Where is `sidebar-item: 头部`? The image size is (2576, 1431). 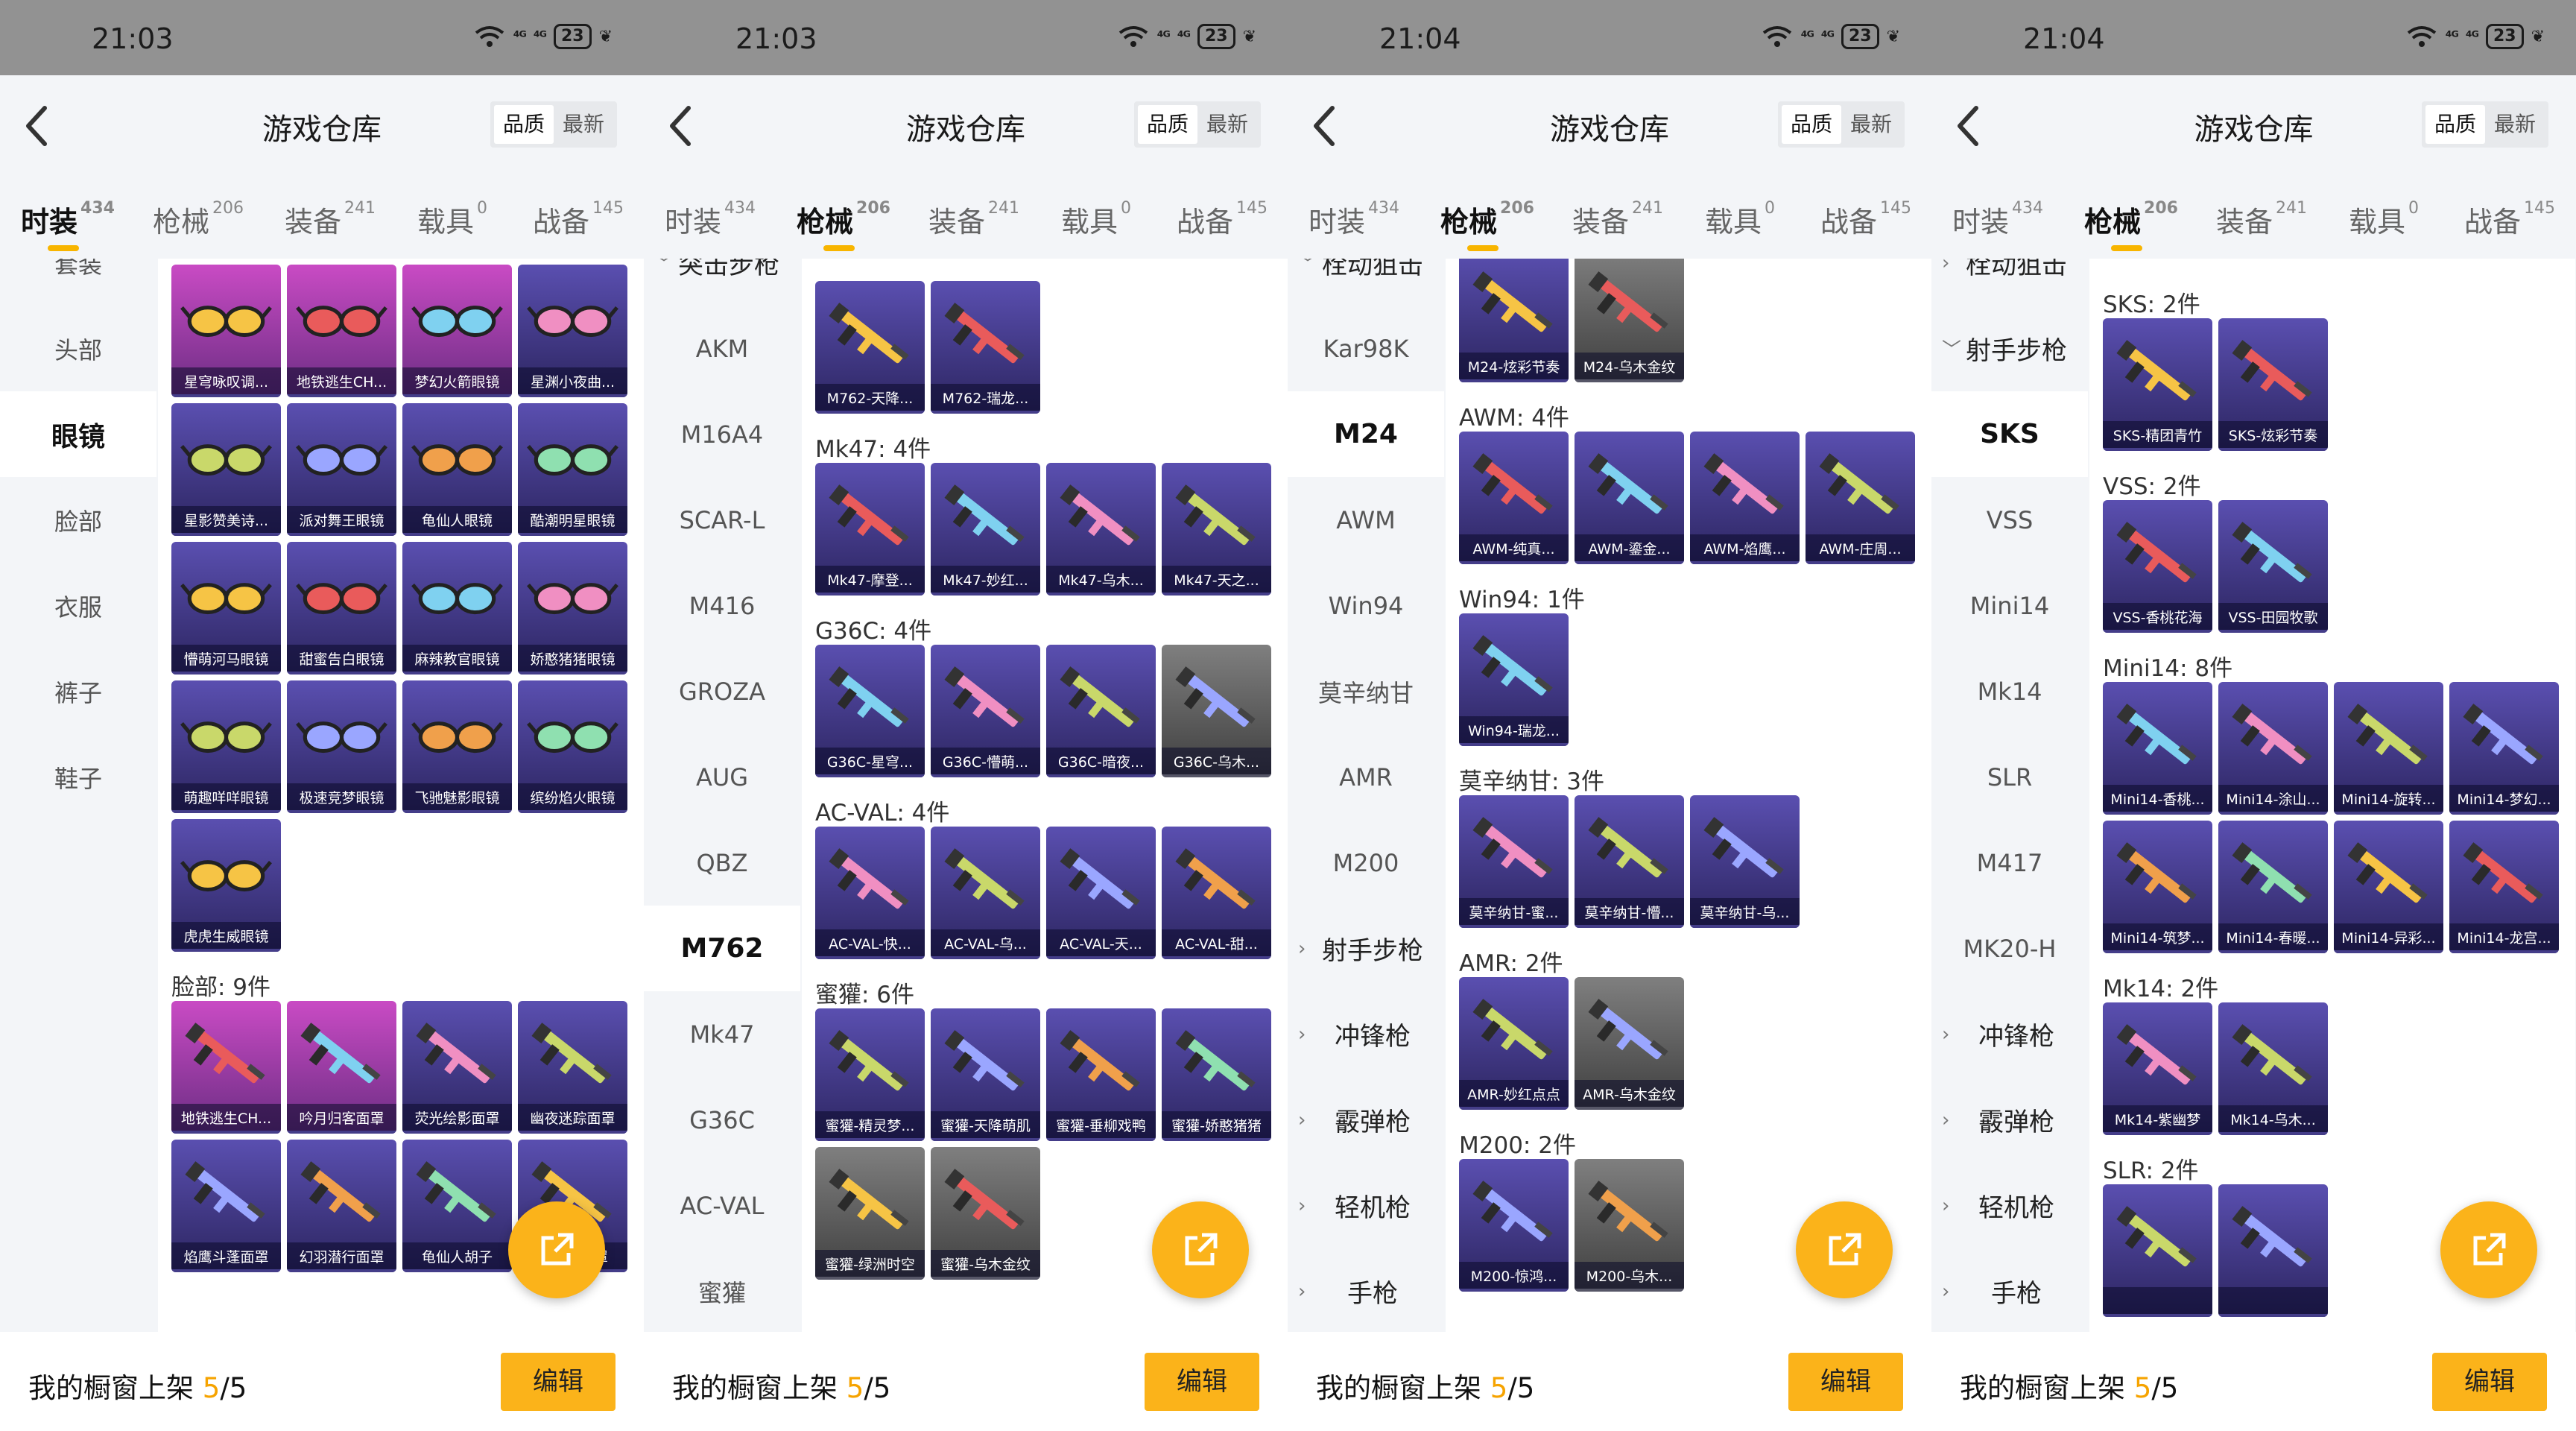 sidebar-item: 头部 is located at coordinates (78, 349).